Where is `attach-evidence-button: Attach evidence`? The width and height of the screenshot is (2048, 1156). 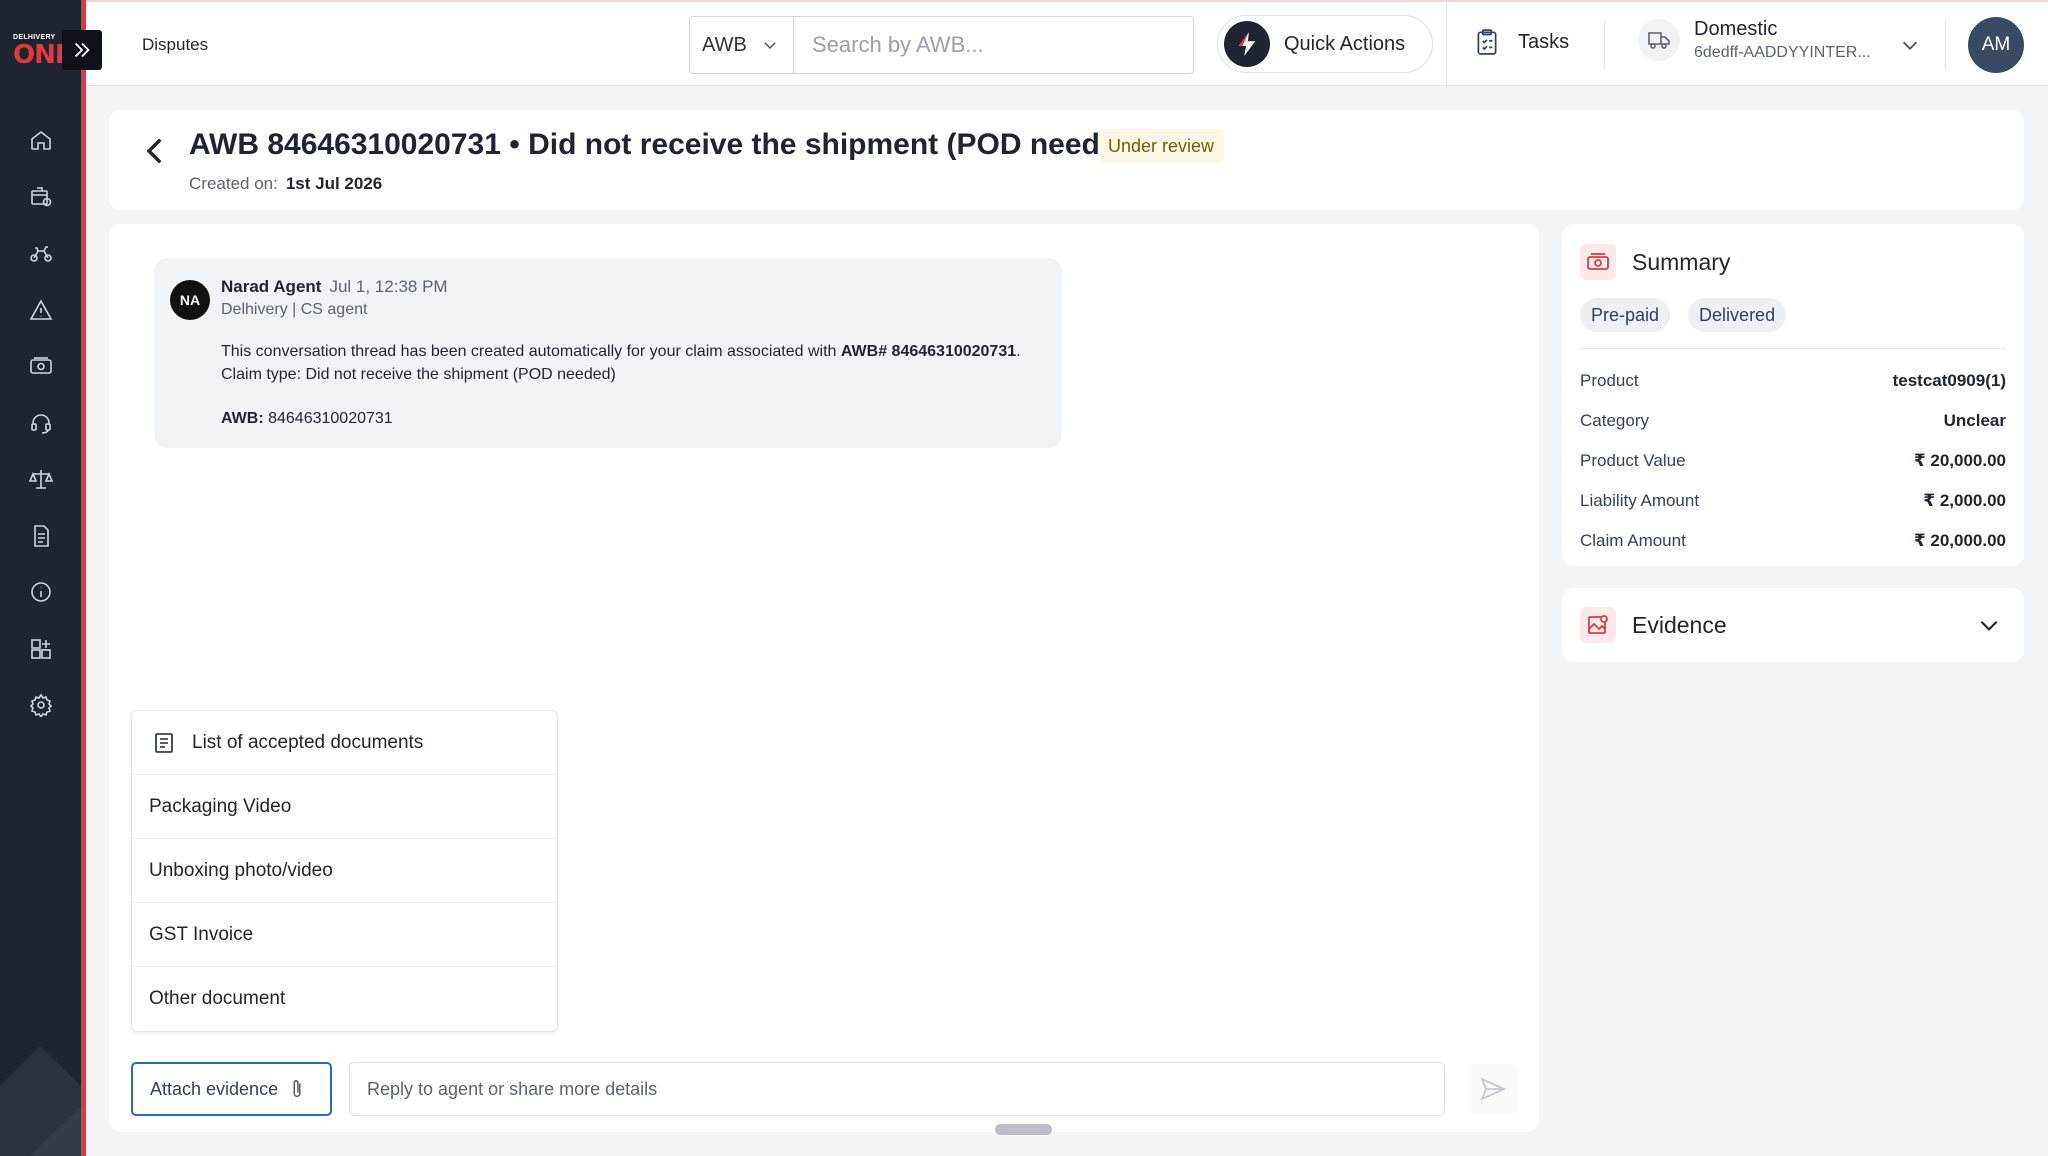
attach-evidence-button: Attach evidence is located at coordinates (231, 1089).